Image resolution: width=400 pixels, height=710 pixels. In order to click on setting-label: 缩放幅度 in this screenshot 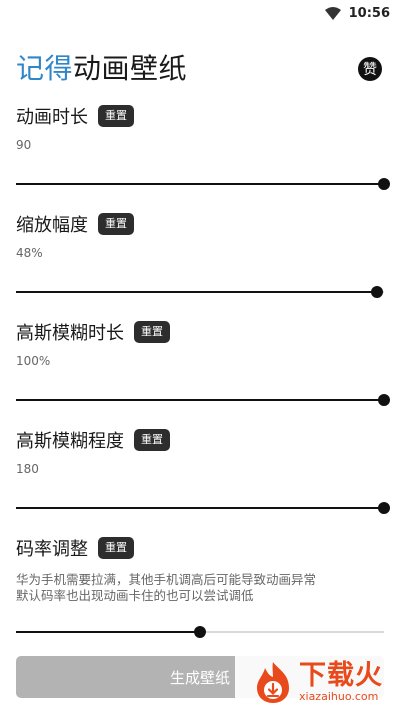, I will do `click(52, 225)`.